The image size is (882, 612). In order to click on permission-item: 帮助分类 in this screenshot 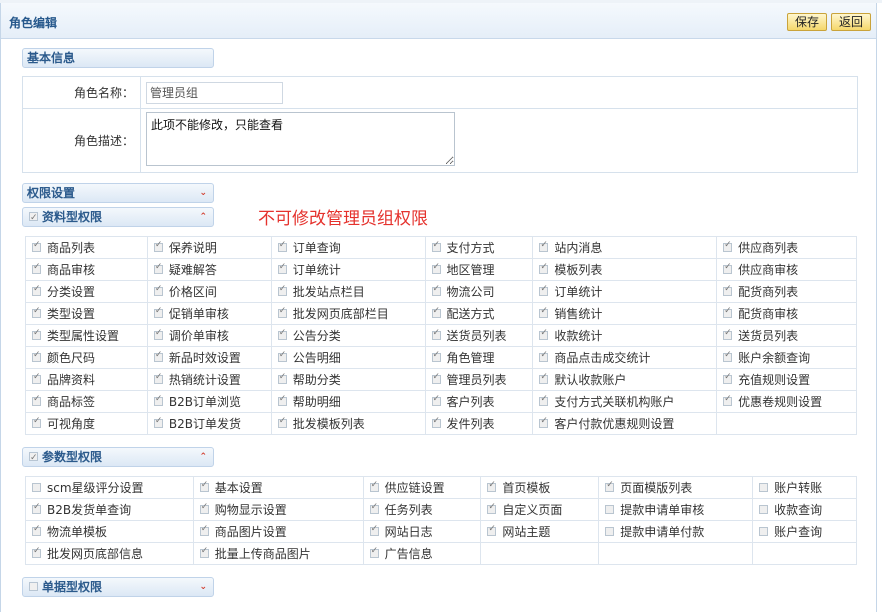, I will do `click(348, 379)`.